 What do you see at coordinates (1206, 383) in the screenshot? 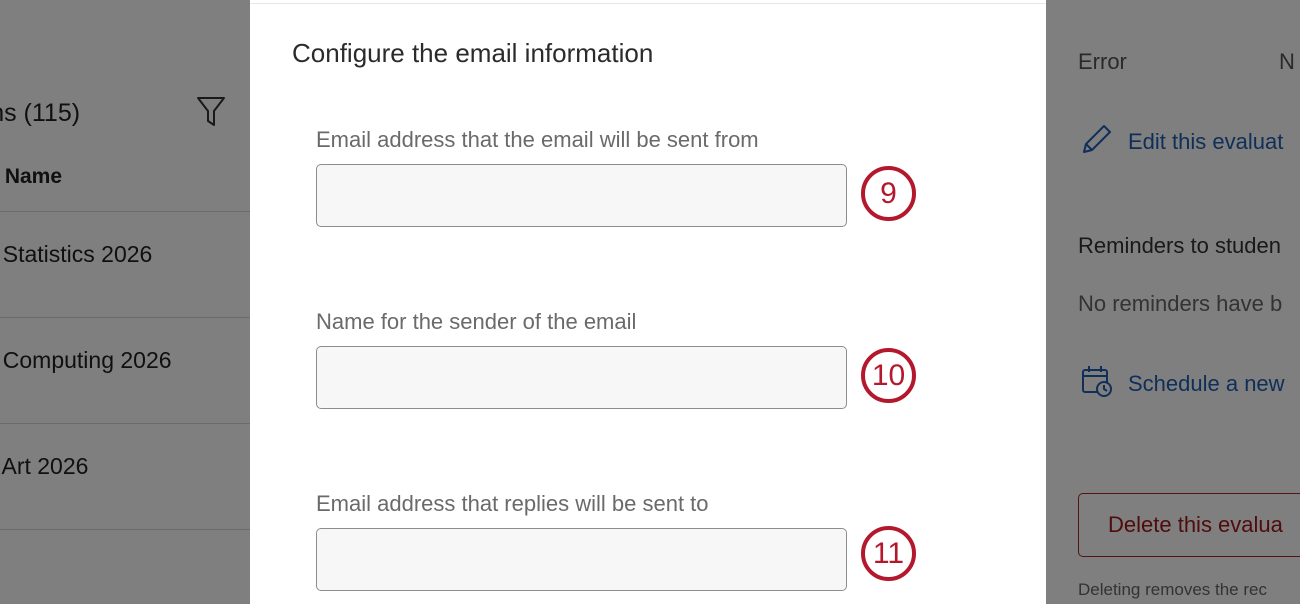
I see `schedule-reminder-label: Schedule a new` at bounding box center [1206, 383].